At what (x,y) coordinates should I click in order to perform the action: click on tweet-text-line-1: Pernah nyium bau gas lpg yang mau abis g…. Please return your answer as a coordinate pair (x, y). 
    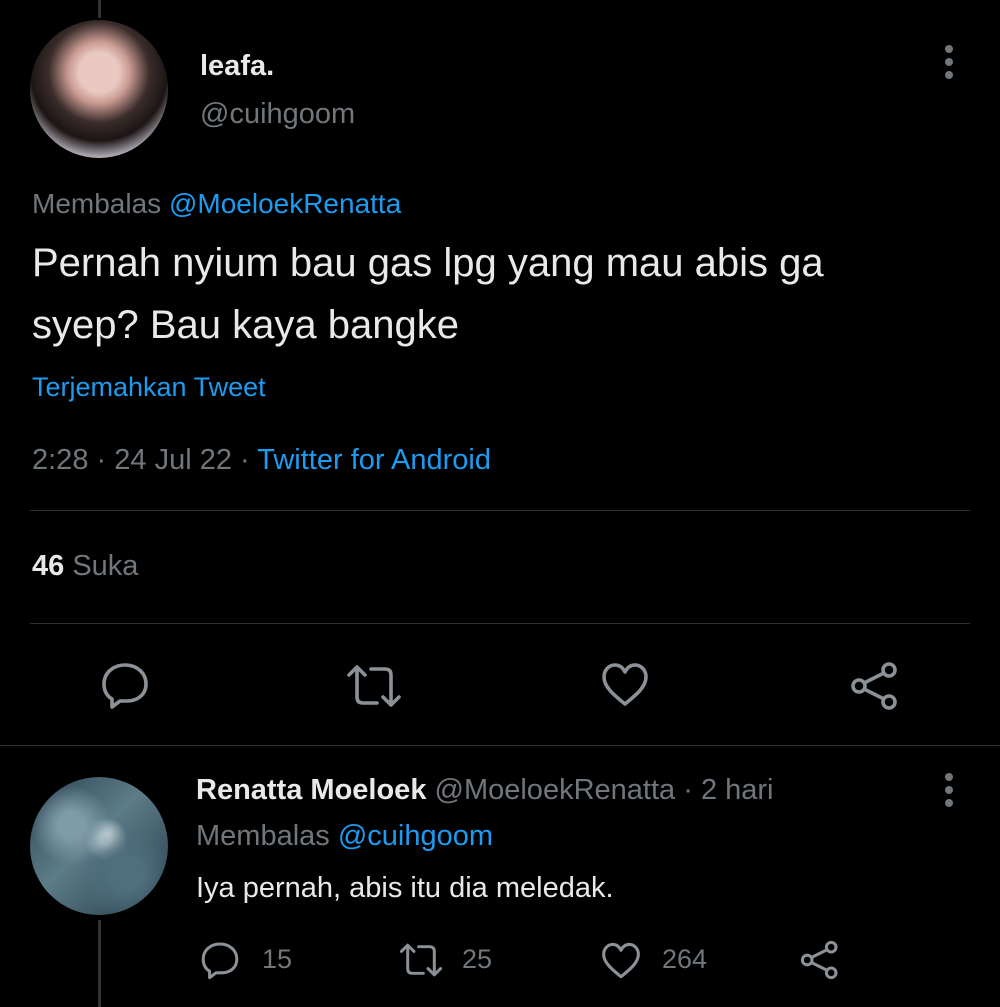
    Looking at the image, I should click on (428, 263).